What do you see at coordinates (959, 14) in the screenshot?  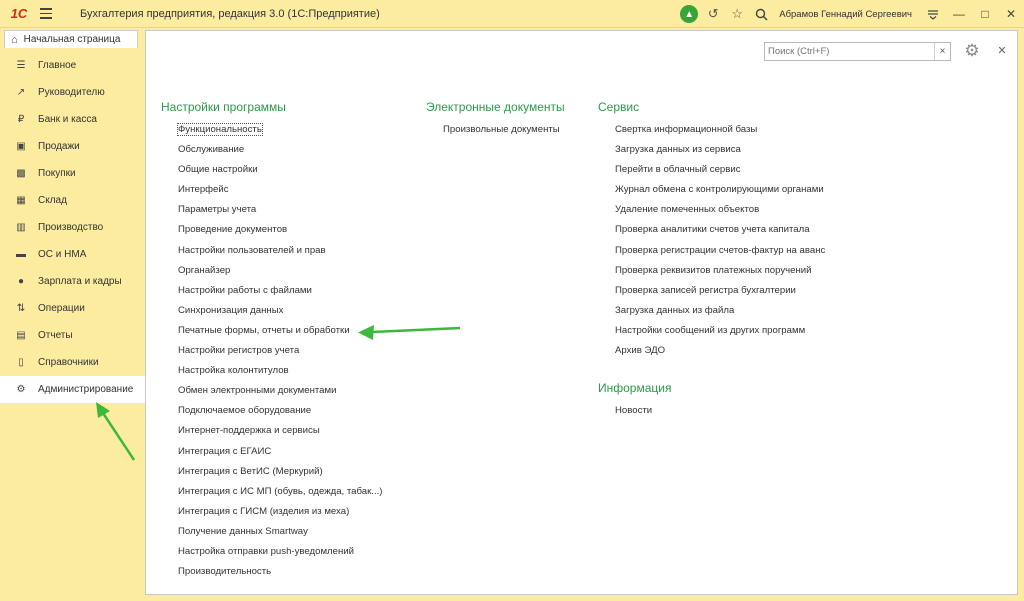 I see `minimize-icon: —` at bounding box center [959, 14].